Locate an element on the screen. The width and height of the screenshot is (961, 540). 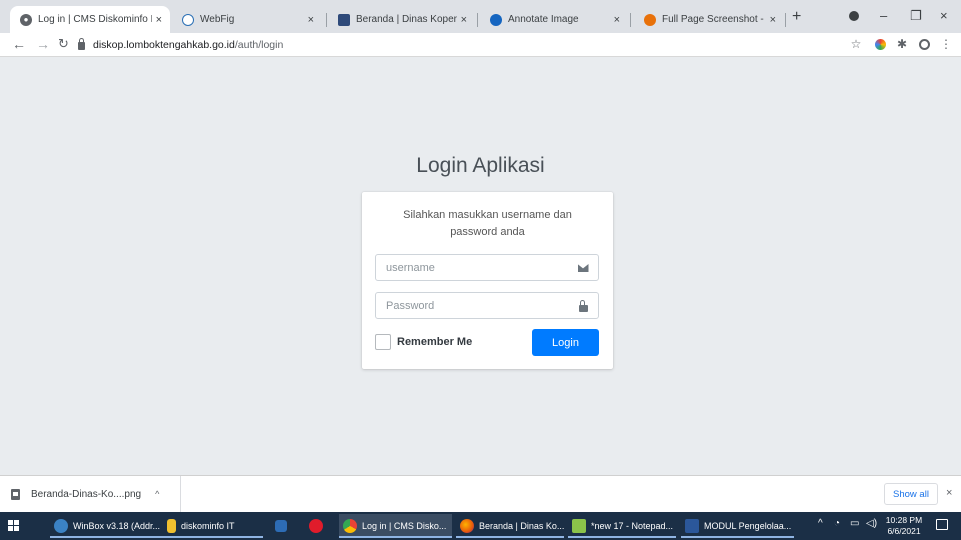
url-host: diskop.lomboktengahkab.go.id is located at coordinates (164, 45).